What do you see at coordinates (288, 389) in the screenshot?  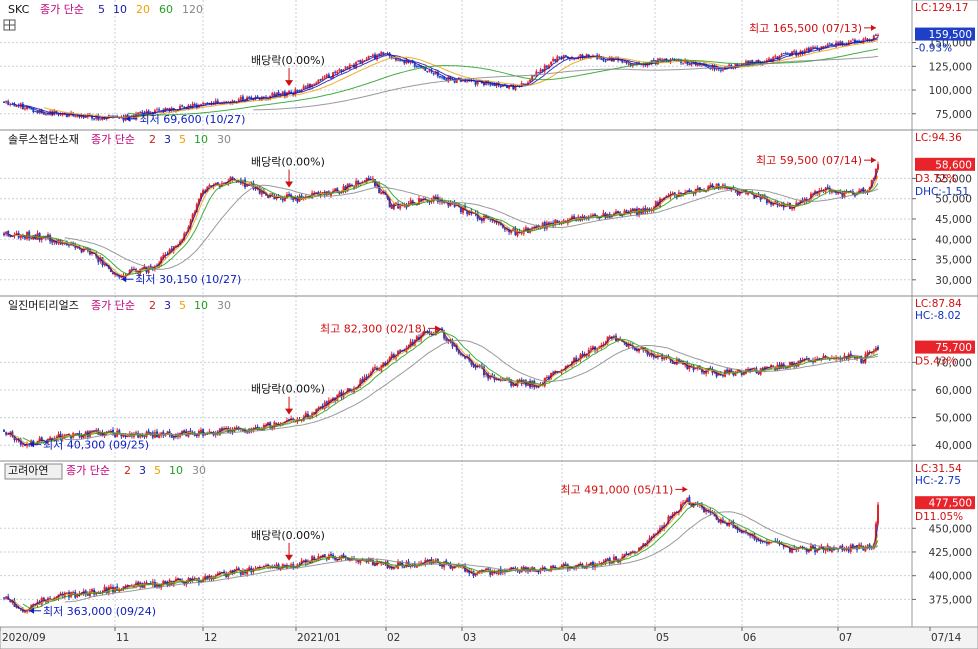 I see `dividend-label: 배당락(0.00%)` at bounding box center [288, 389].